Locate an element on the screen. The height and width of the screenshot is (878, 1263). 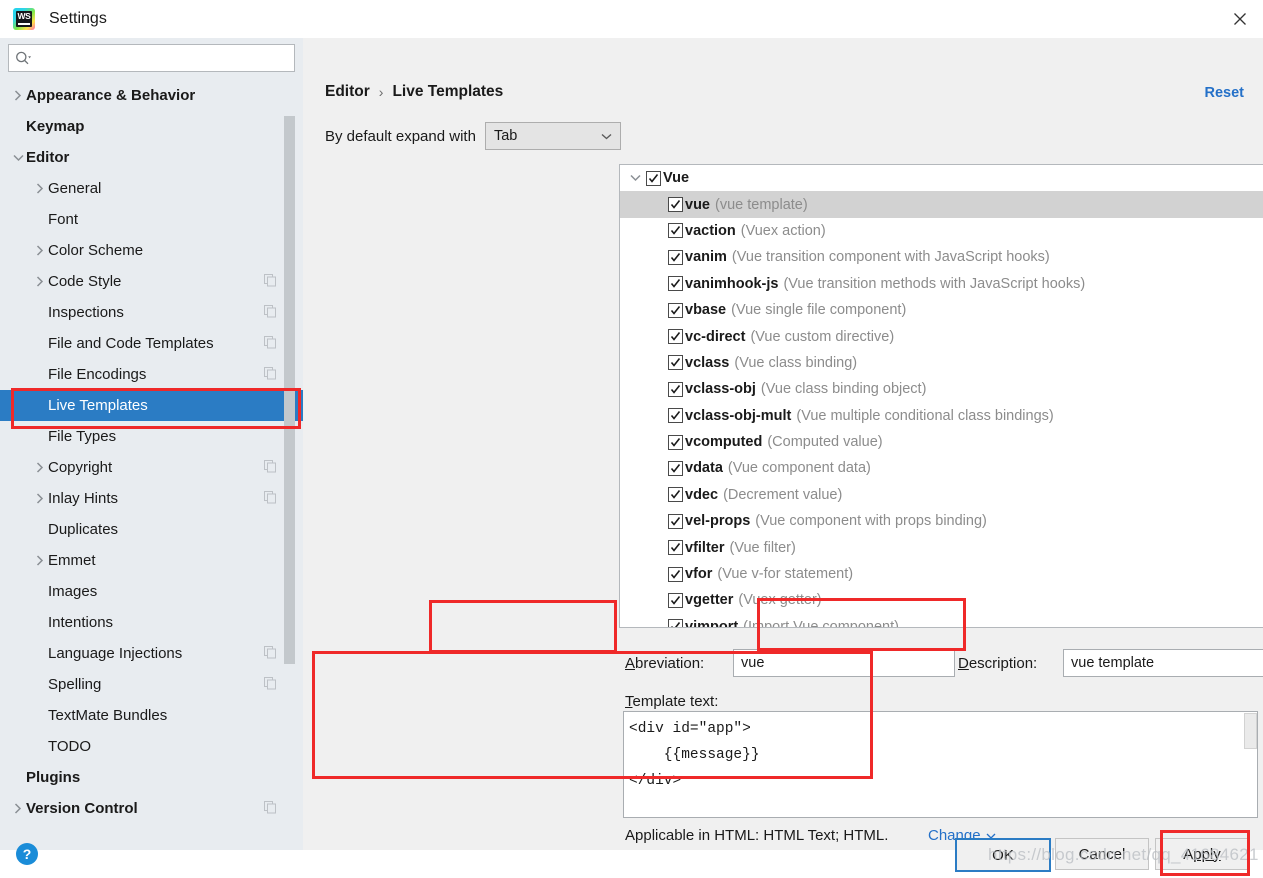
template-row: vdec (Decrement value) is located at coordinates (941, 495).